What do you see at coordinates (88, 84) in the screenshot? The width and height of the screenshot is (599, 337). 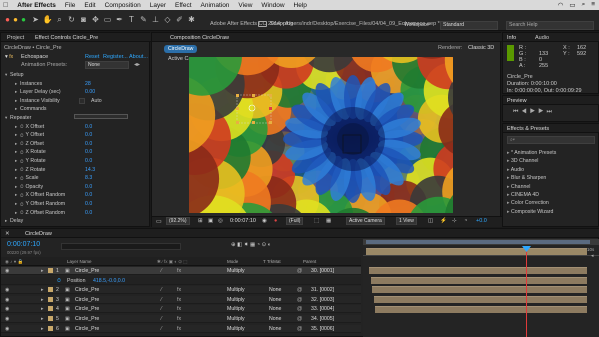 I see `effect-param-value: 28` at bounding box center [88, 84].